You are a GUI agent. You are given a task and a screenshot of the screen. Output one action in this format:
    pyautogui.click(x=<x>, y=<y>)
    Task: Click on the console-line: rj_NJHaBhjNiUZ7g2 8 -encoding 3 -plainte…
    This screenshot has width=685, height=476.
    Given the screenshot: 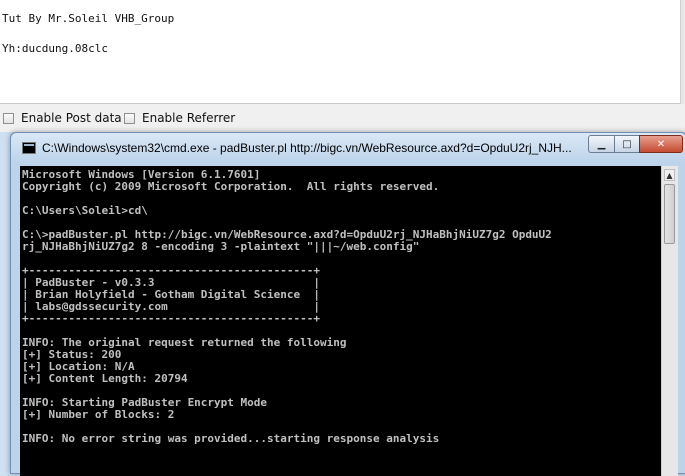 What is the action you would take?
    pyautogui.click(x=221, y=246)
    